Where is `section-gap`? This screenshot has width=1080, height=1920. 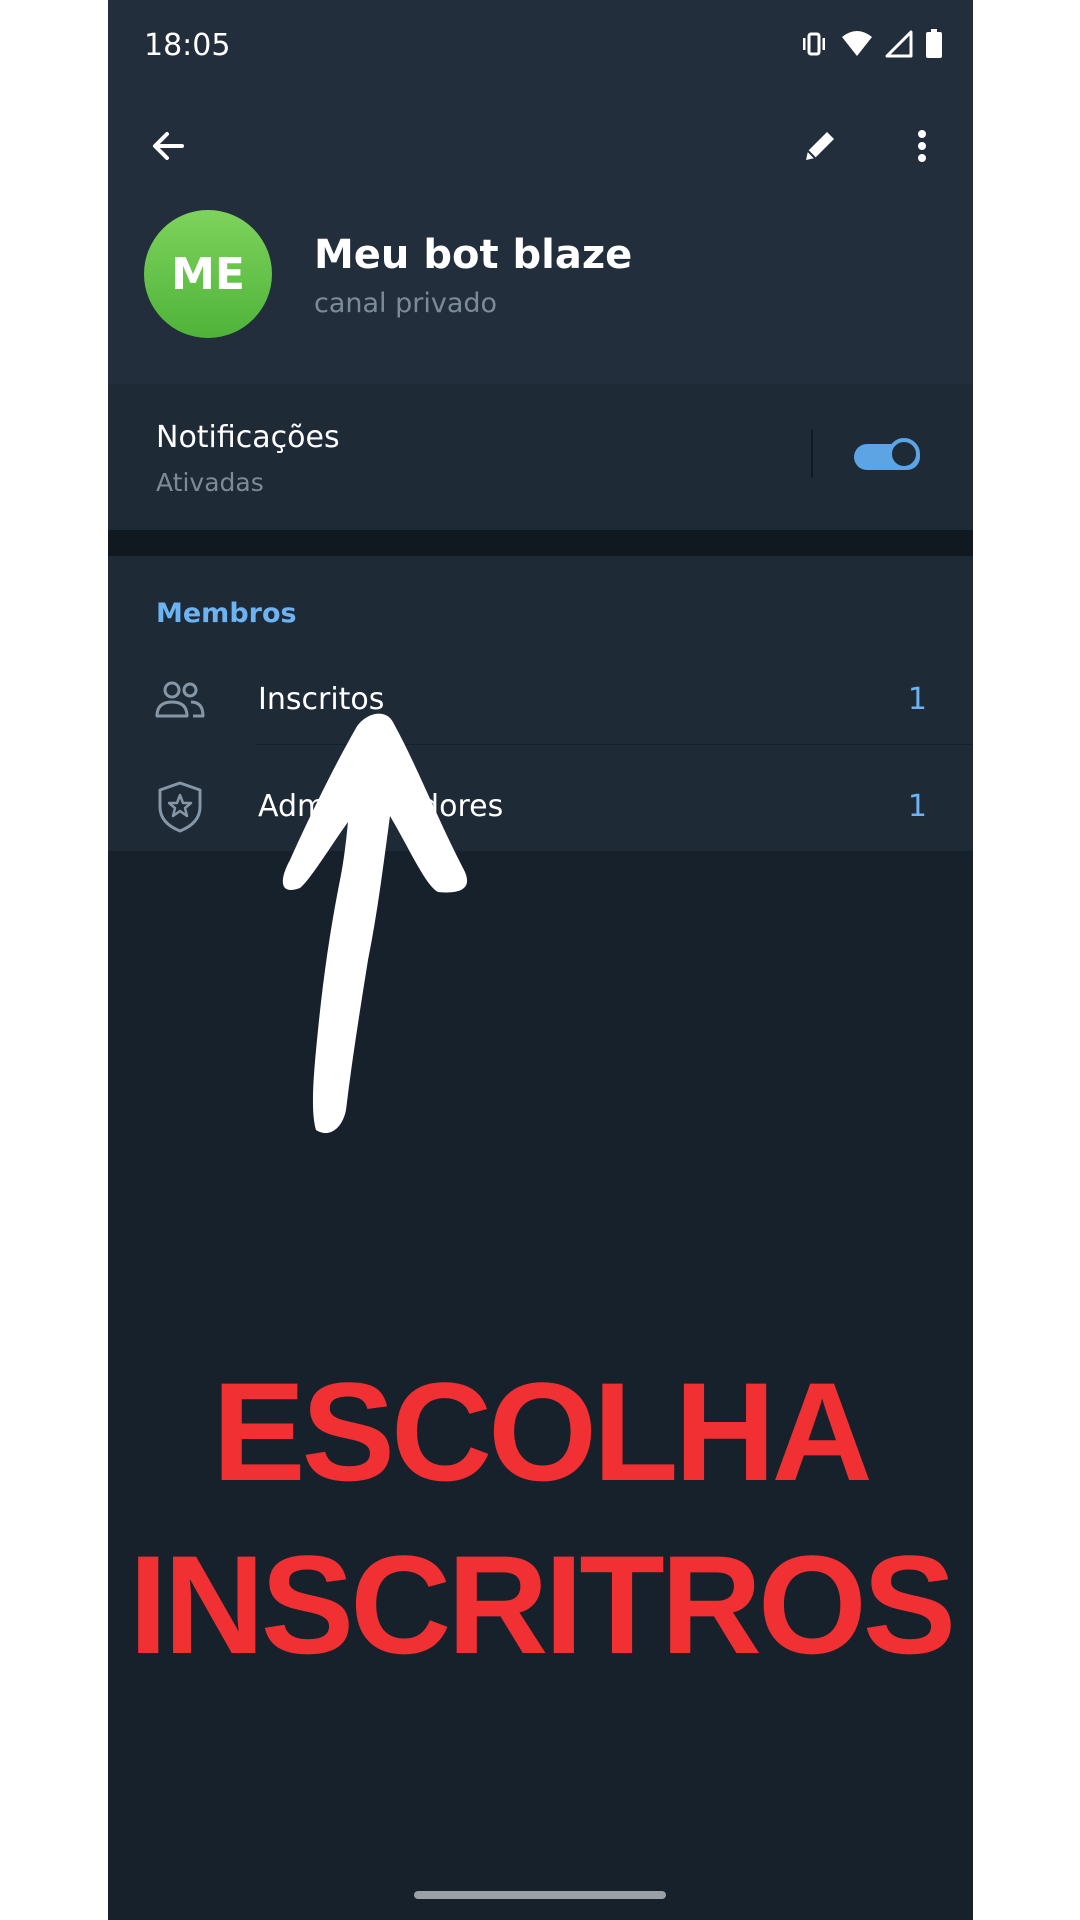
section-gap is located at coordinates (540, 543).